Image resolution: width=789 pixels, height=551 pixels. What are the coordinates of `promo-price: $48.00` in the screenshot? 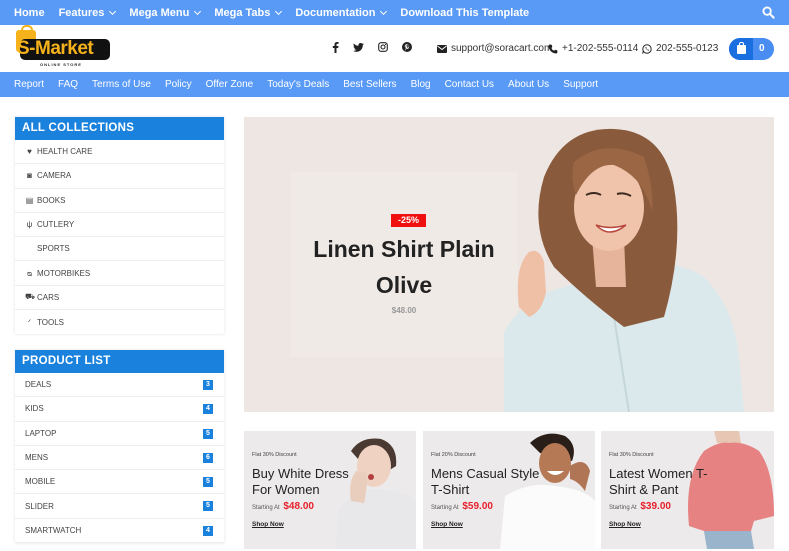 It's located at (298, 506).